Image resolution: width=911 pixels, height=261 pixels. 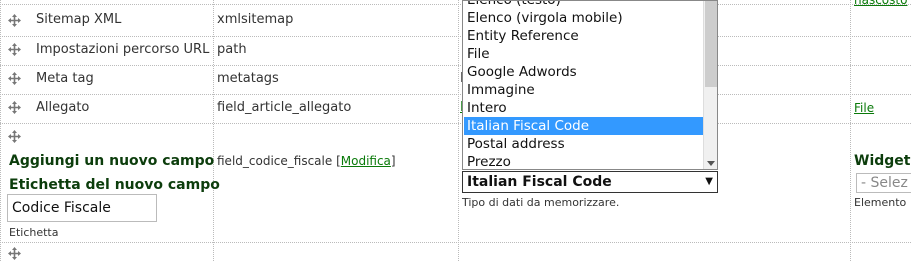 I want to click on edit-machine-name-link: Modifica, so click(x=366, y=161).